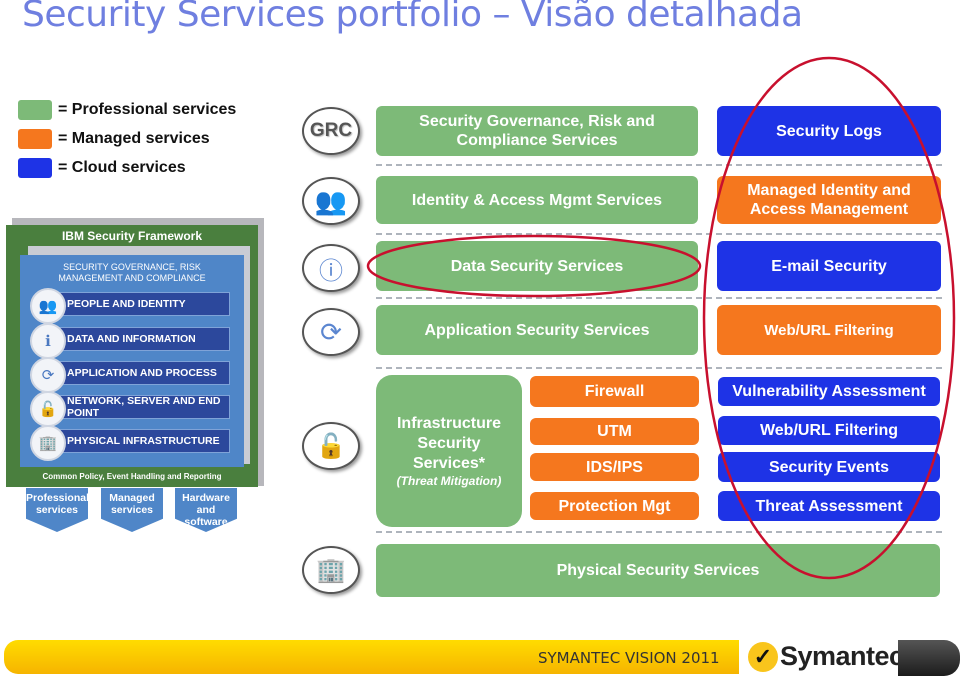 This screenshot has width=960, height=676. What do you see at coordinates (845, 656) in the screenshot?
I see `symantec-wordmark: Symantec.` at bounding box center [845, 656].